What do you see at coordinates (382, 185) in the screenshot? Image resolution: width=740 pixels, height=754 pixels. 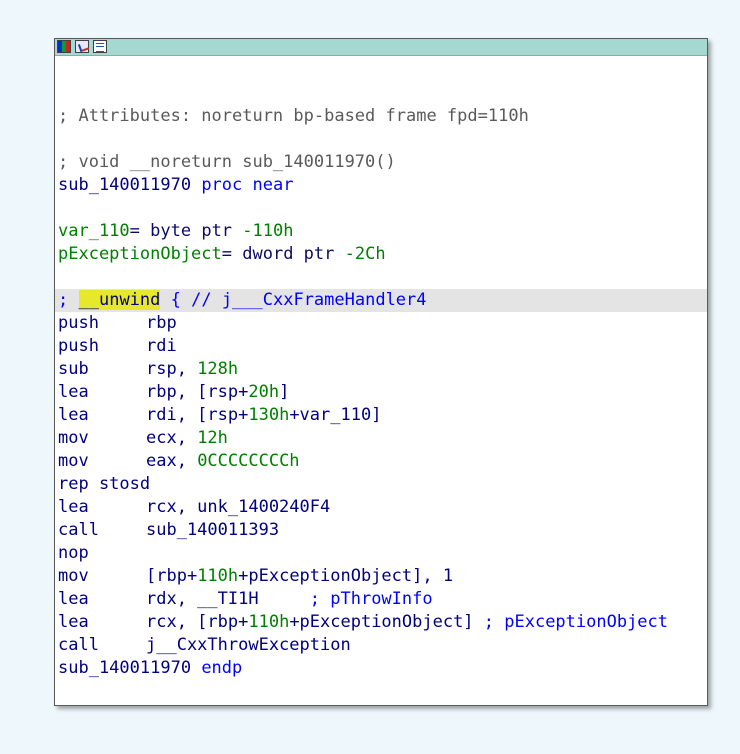 I see `proc-header: sub_140011970 proc near` at bounding box center [382, 185].